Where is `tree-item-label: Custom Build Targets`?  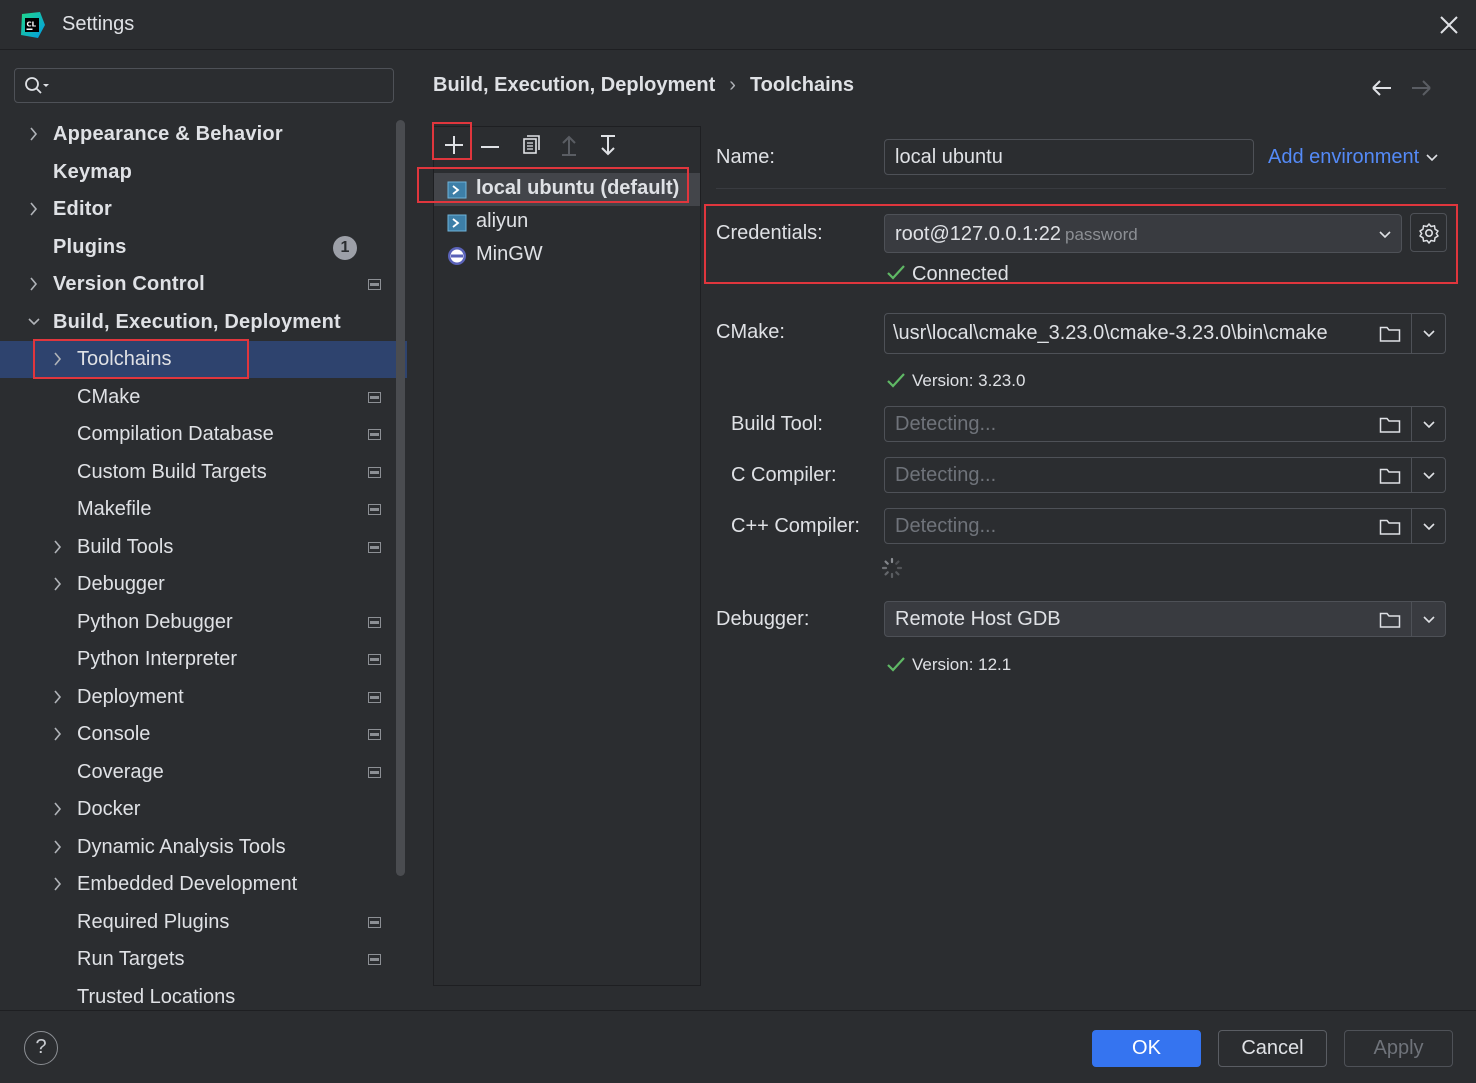
tree-item-label: Custom Build Targets is located at coordinates (172, 471).